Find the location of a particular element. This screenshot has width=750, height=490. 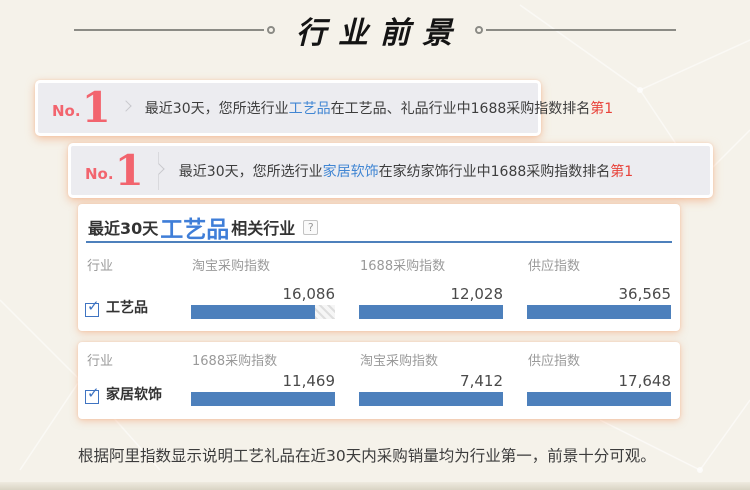

bar-cell-supply: 36,565 is located at coordinates (599, 302).